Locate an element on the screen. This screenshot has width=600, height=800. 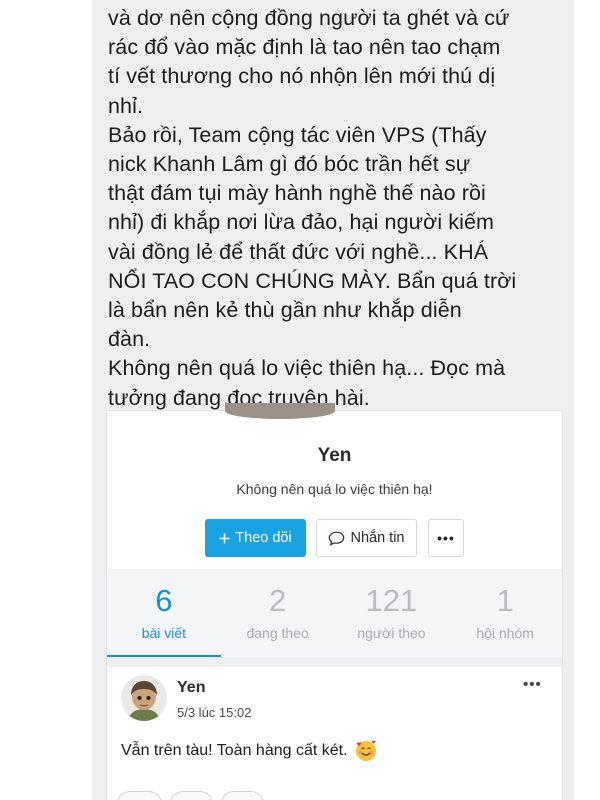
tags-more-icon: ••• is located at coordinates (279, 795).